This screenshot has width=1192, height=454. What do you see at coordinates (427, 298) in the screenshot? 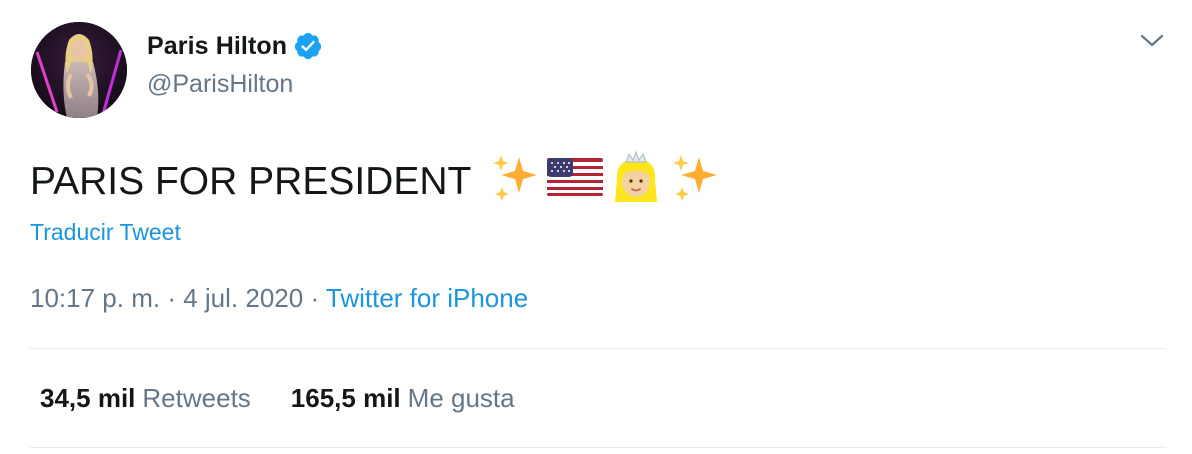
I see `tweet-source-link: Twitter for iPhone` at bounding box center [427, 298].